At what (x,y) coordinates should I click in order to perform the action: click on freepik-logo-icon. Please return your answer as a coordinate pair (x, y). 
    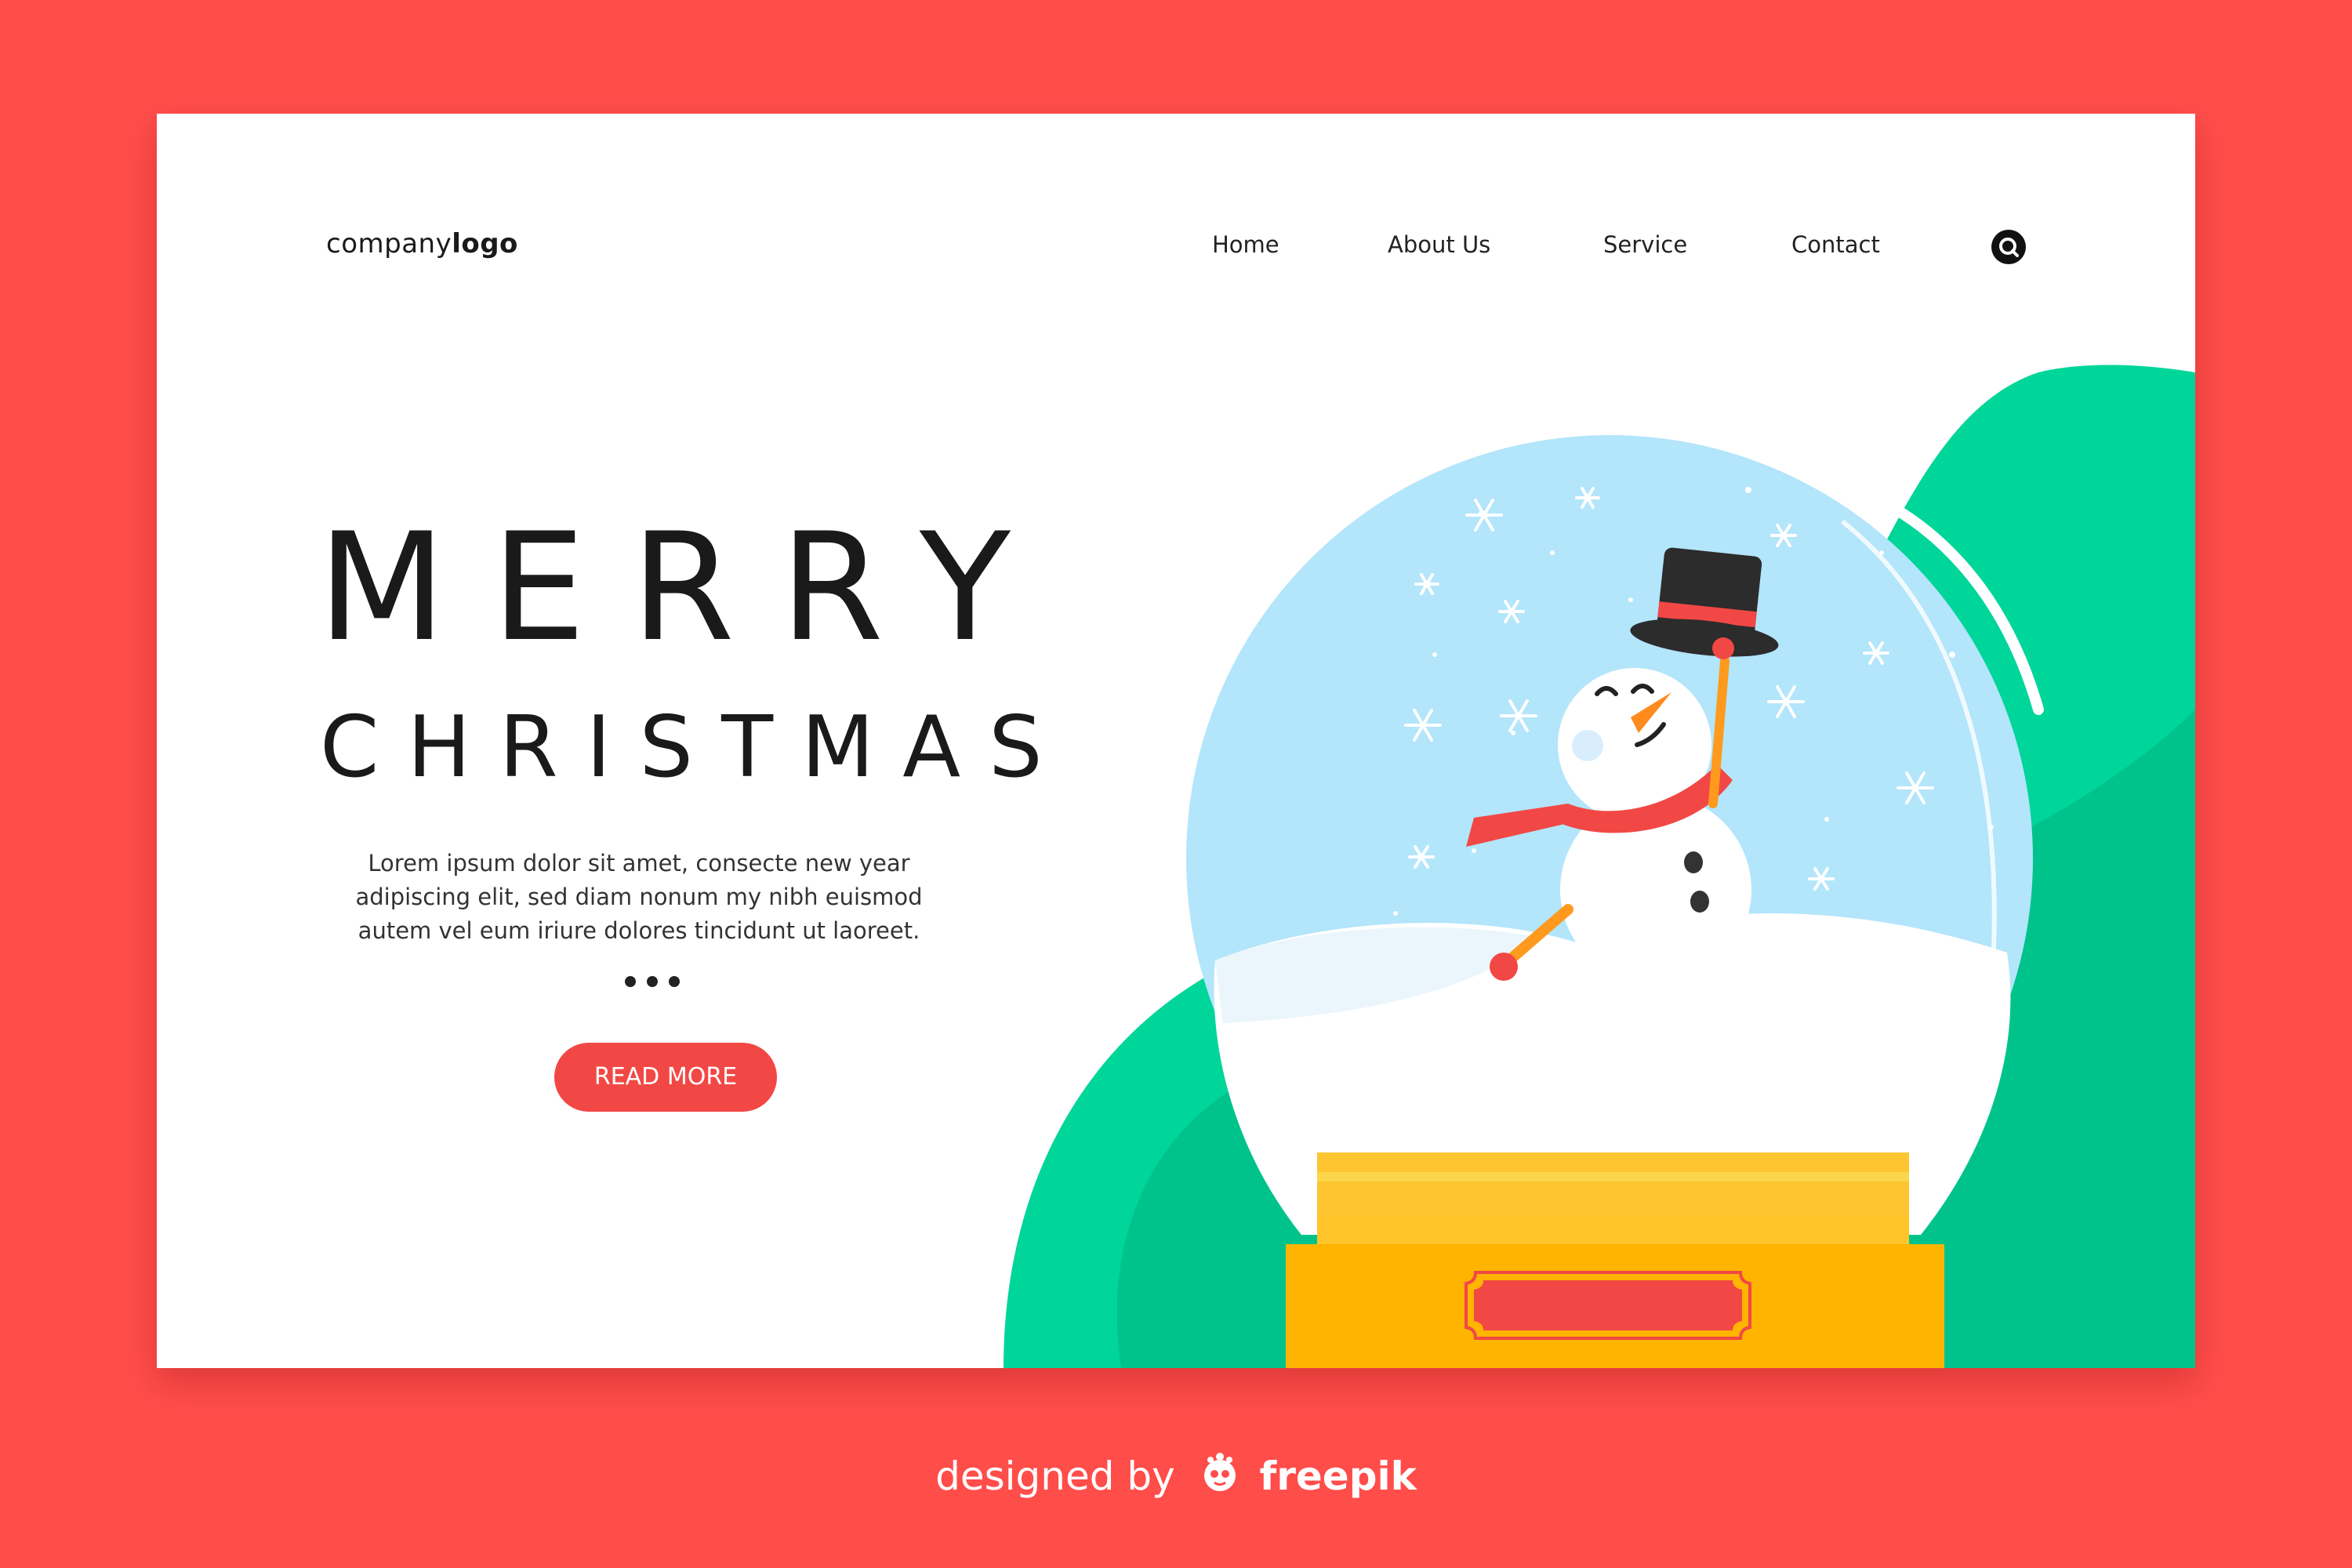
    Looking at the image, I should click on (1220, 1479).